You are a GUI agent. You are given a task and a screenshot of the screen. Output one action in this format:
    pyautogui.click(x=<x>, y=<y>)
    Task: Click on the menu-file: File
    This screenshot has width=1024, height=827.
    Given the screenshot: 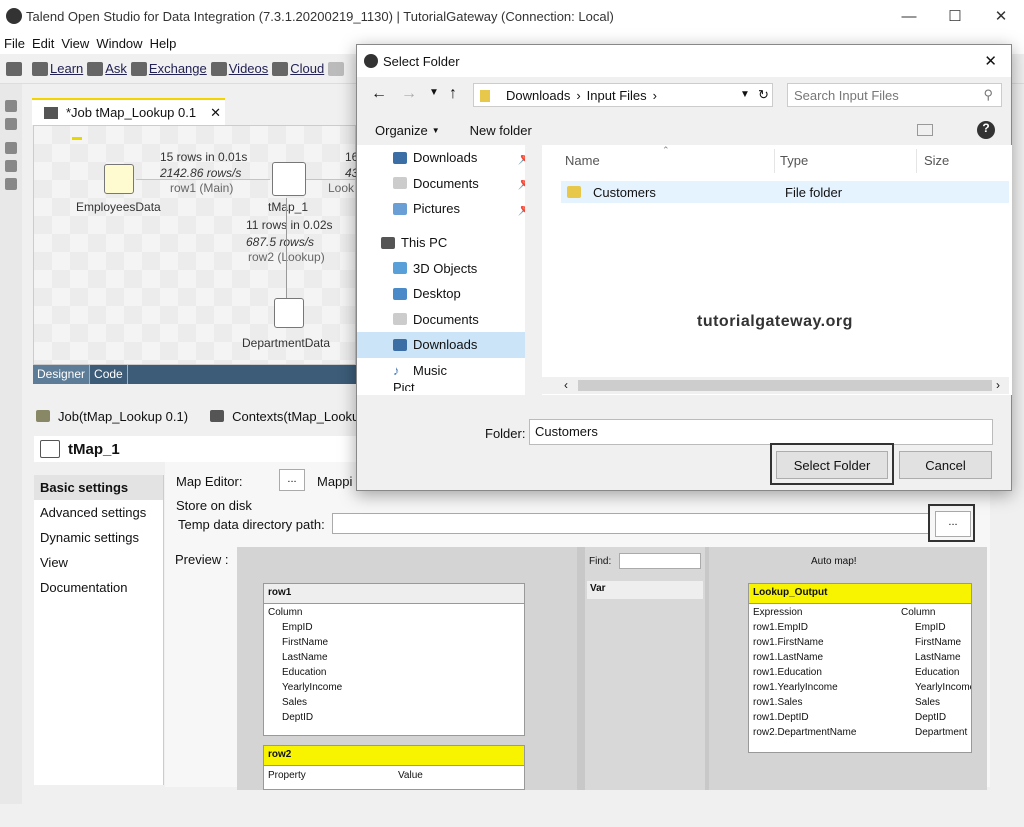 What is the action you would take?
    pyautogui.click(x=14, y=43)
    